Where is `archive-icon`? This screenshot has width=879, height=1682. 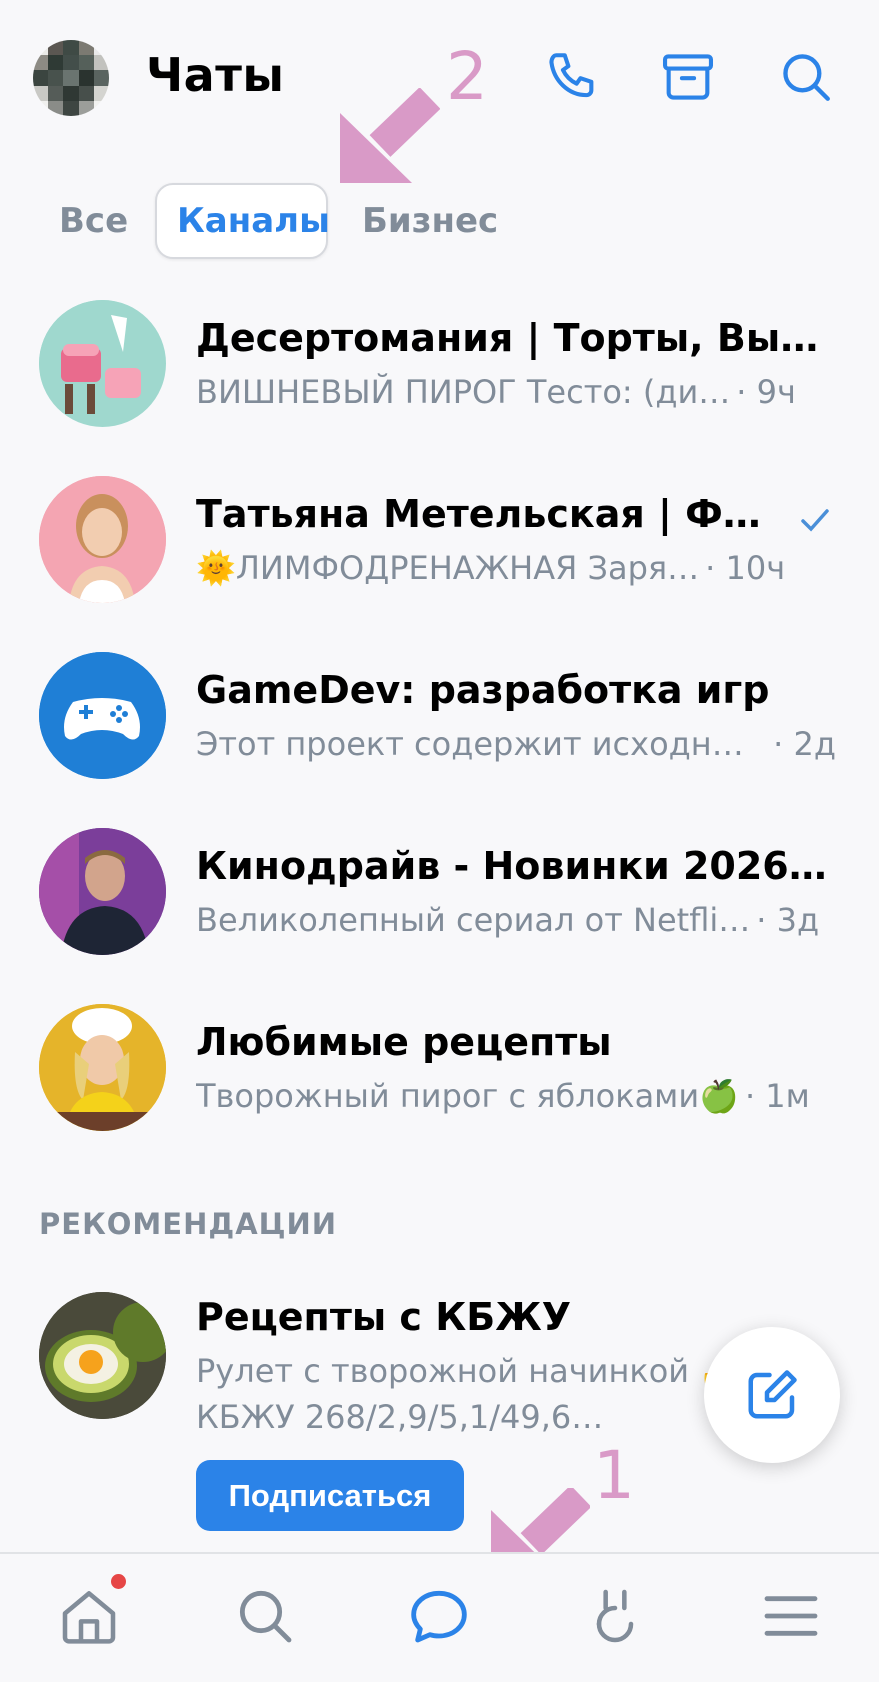
archive-icon is located at coordinates (688, 77).